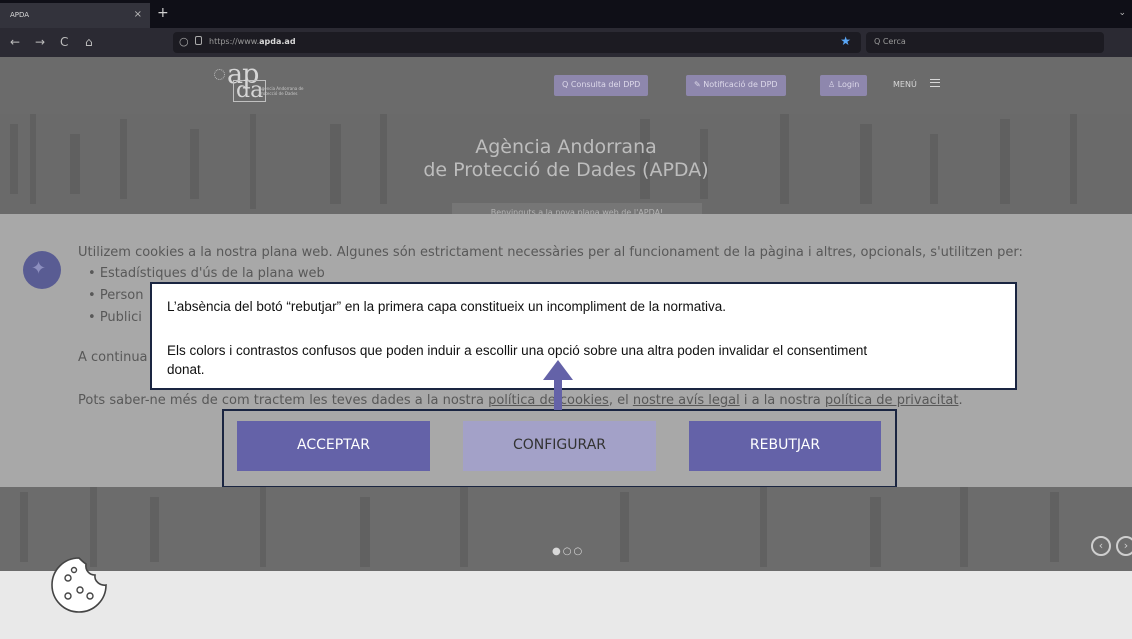 The width and height of the screenshot is (1132, 639). What do you see at coordinates (206, 273) in the screenshot?
I see `cookie-bullet-1: • Estadístiques d'ús de la plana web` at bounding box center [206, 273].